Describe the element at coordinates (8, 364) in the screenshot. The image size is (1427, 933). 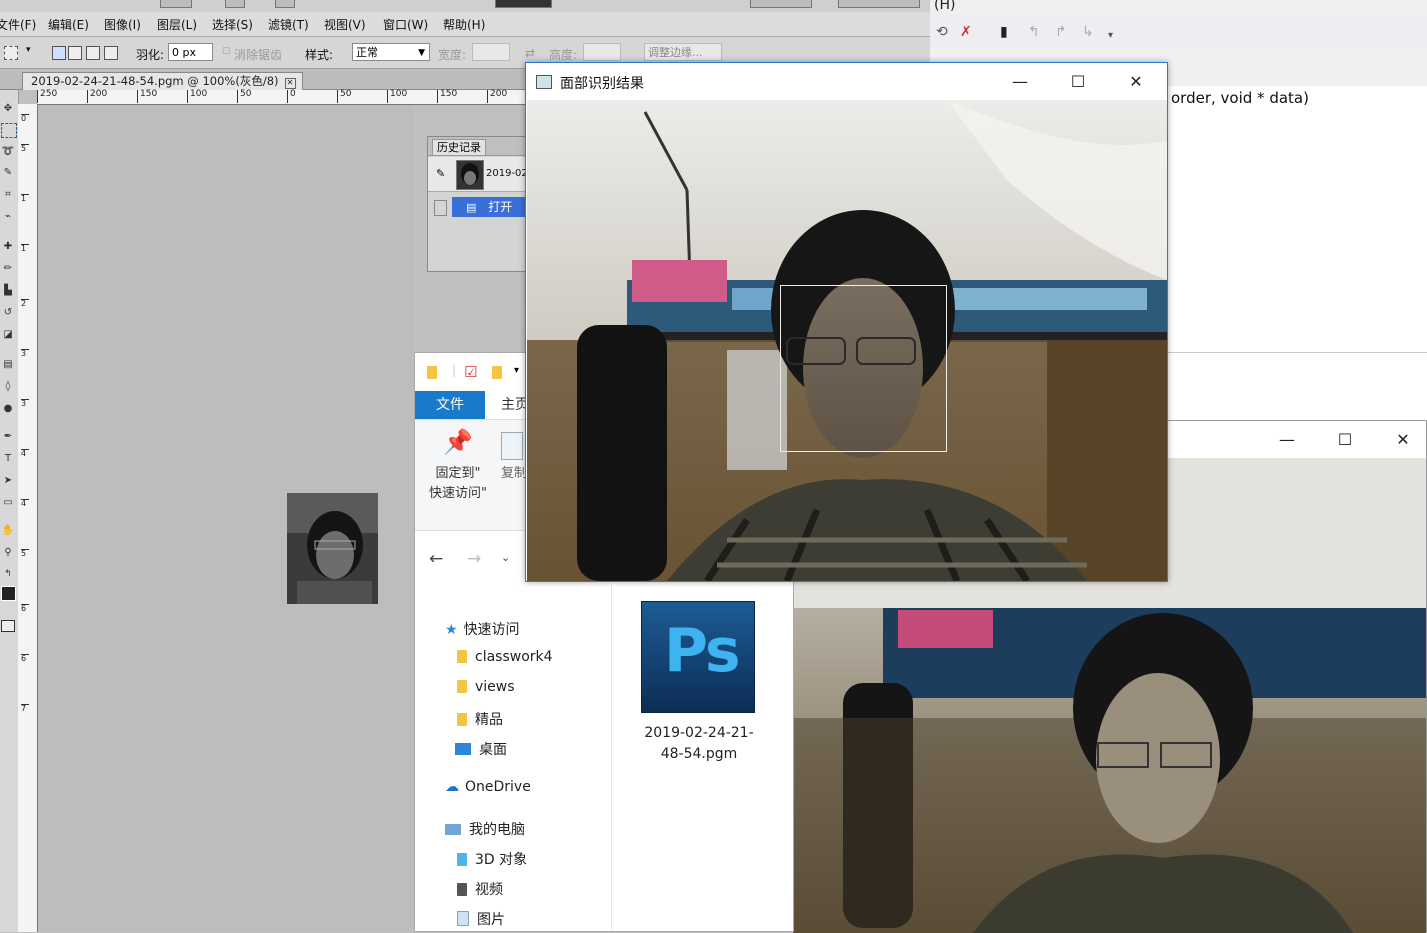
I see `gradient-tool-icon: ▤` at that location.